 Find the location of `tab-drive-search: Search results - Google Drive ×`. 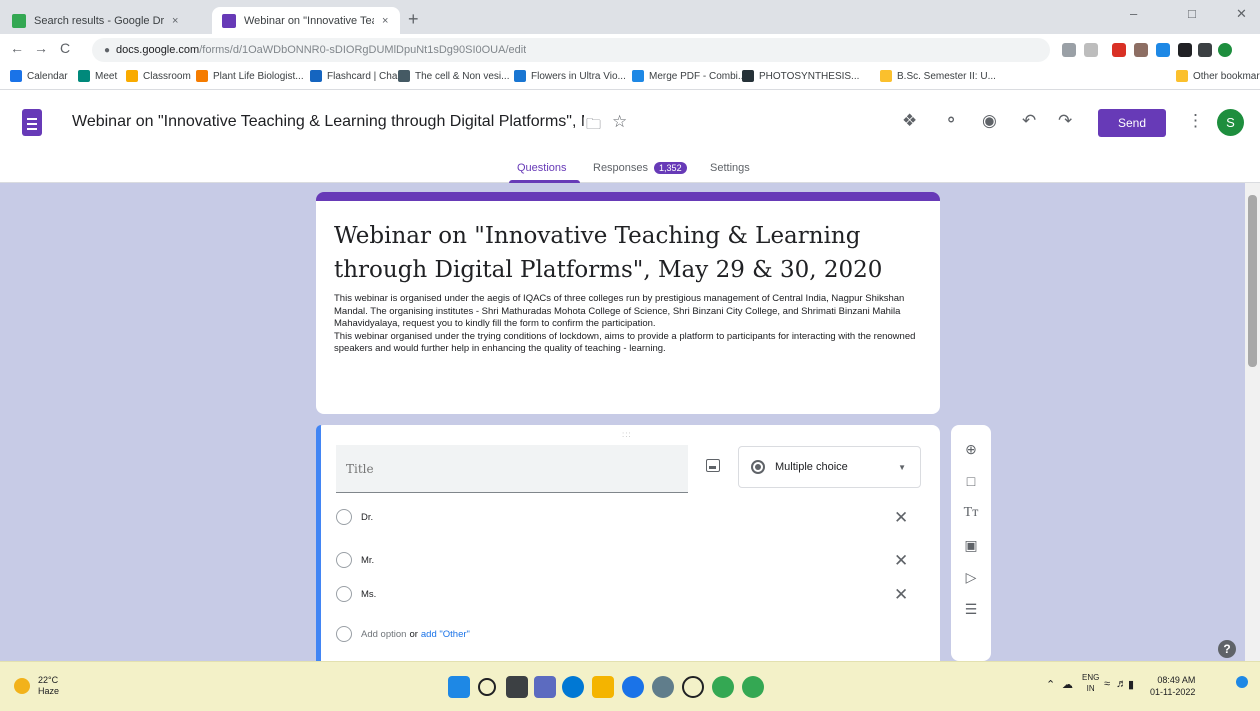

tab-drive-search: Search results - Google Drive × is located at coordinates (105, 20).